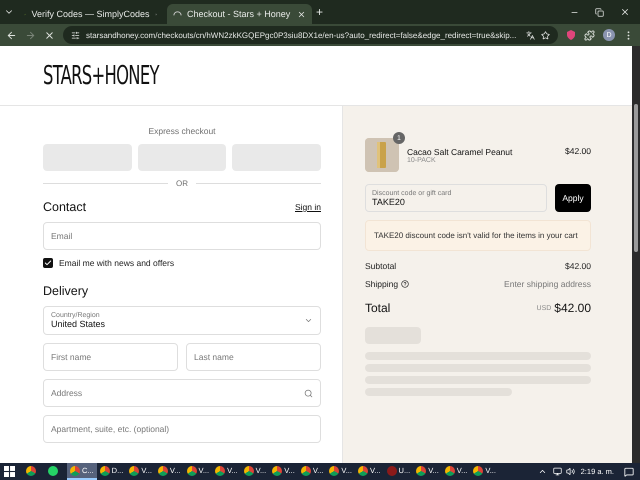 The height and width of the screenshot is (480, 640). Describe the element at coordinates (101, 75) in the screenshot. I see `store-logo: STARS+HONEY` at that location.